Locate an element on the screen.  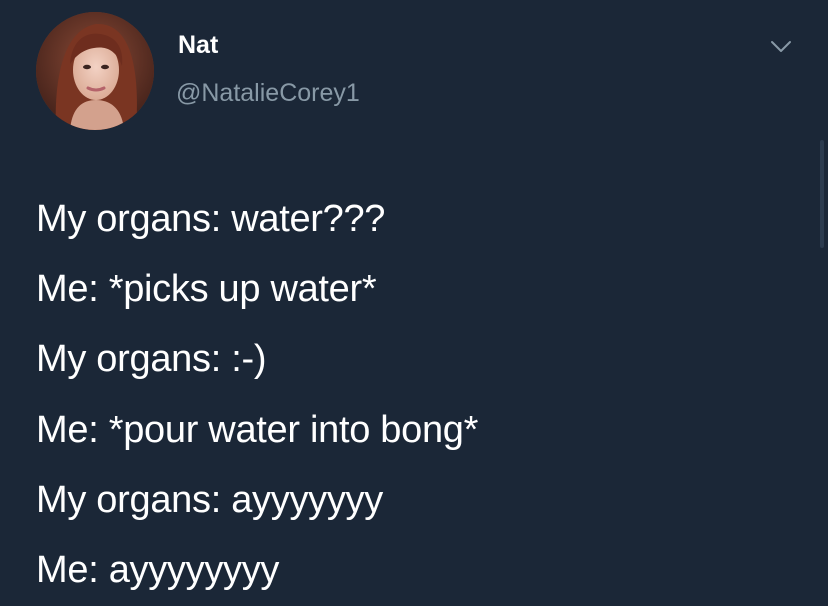
scrollbar is located at coordinates (822, 194).